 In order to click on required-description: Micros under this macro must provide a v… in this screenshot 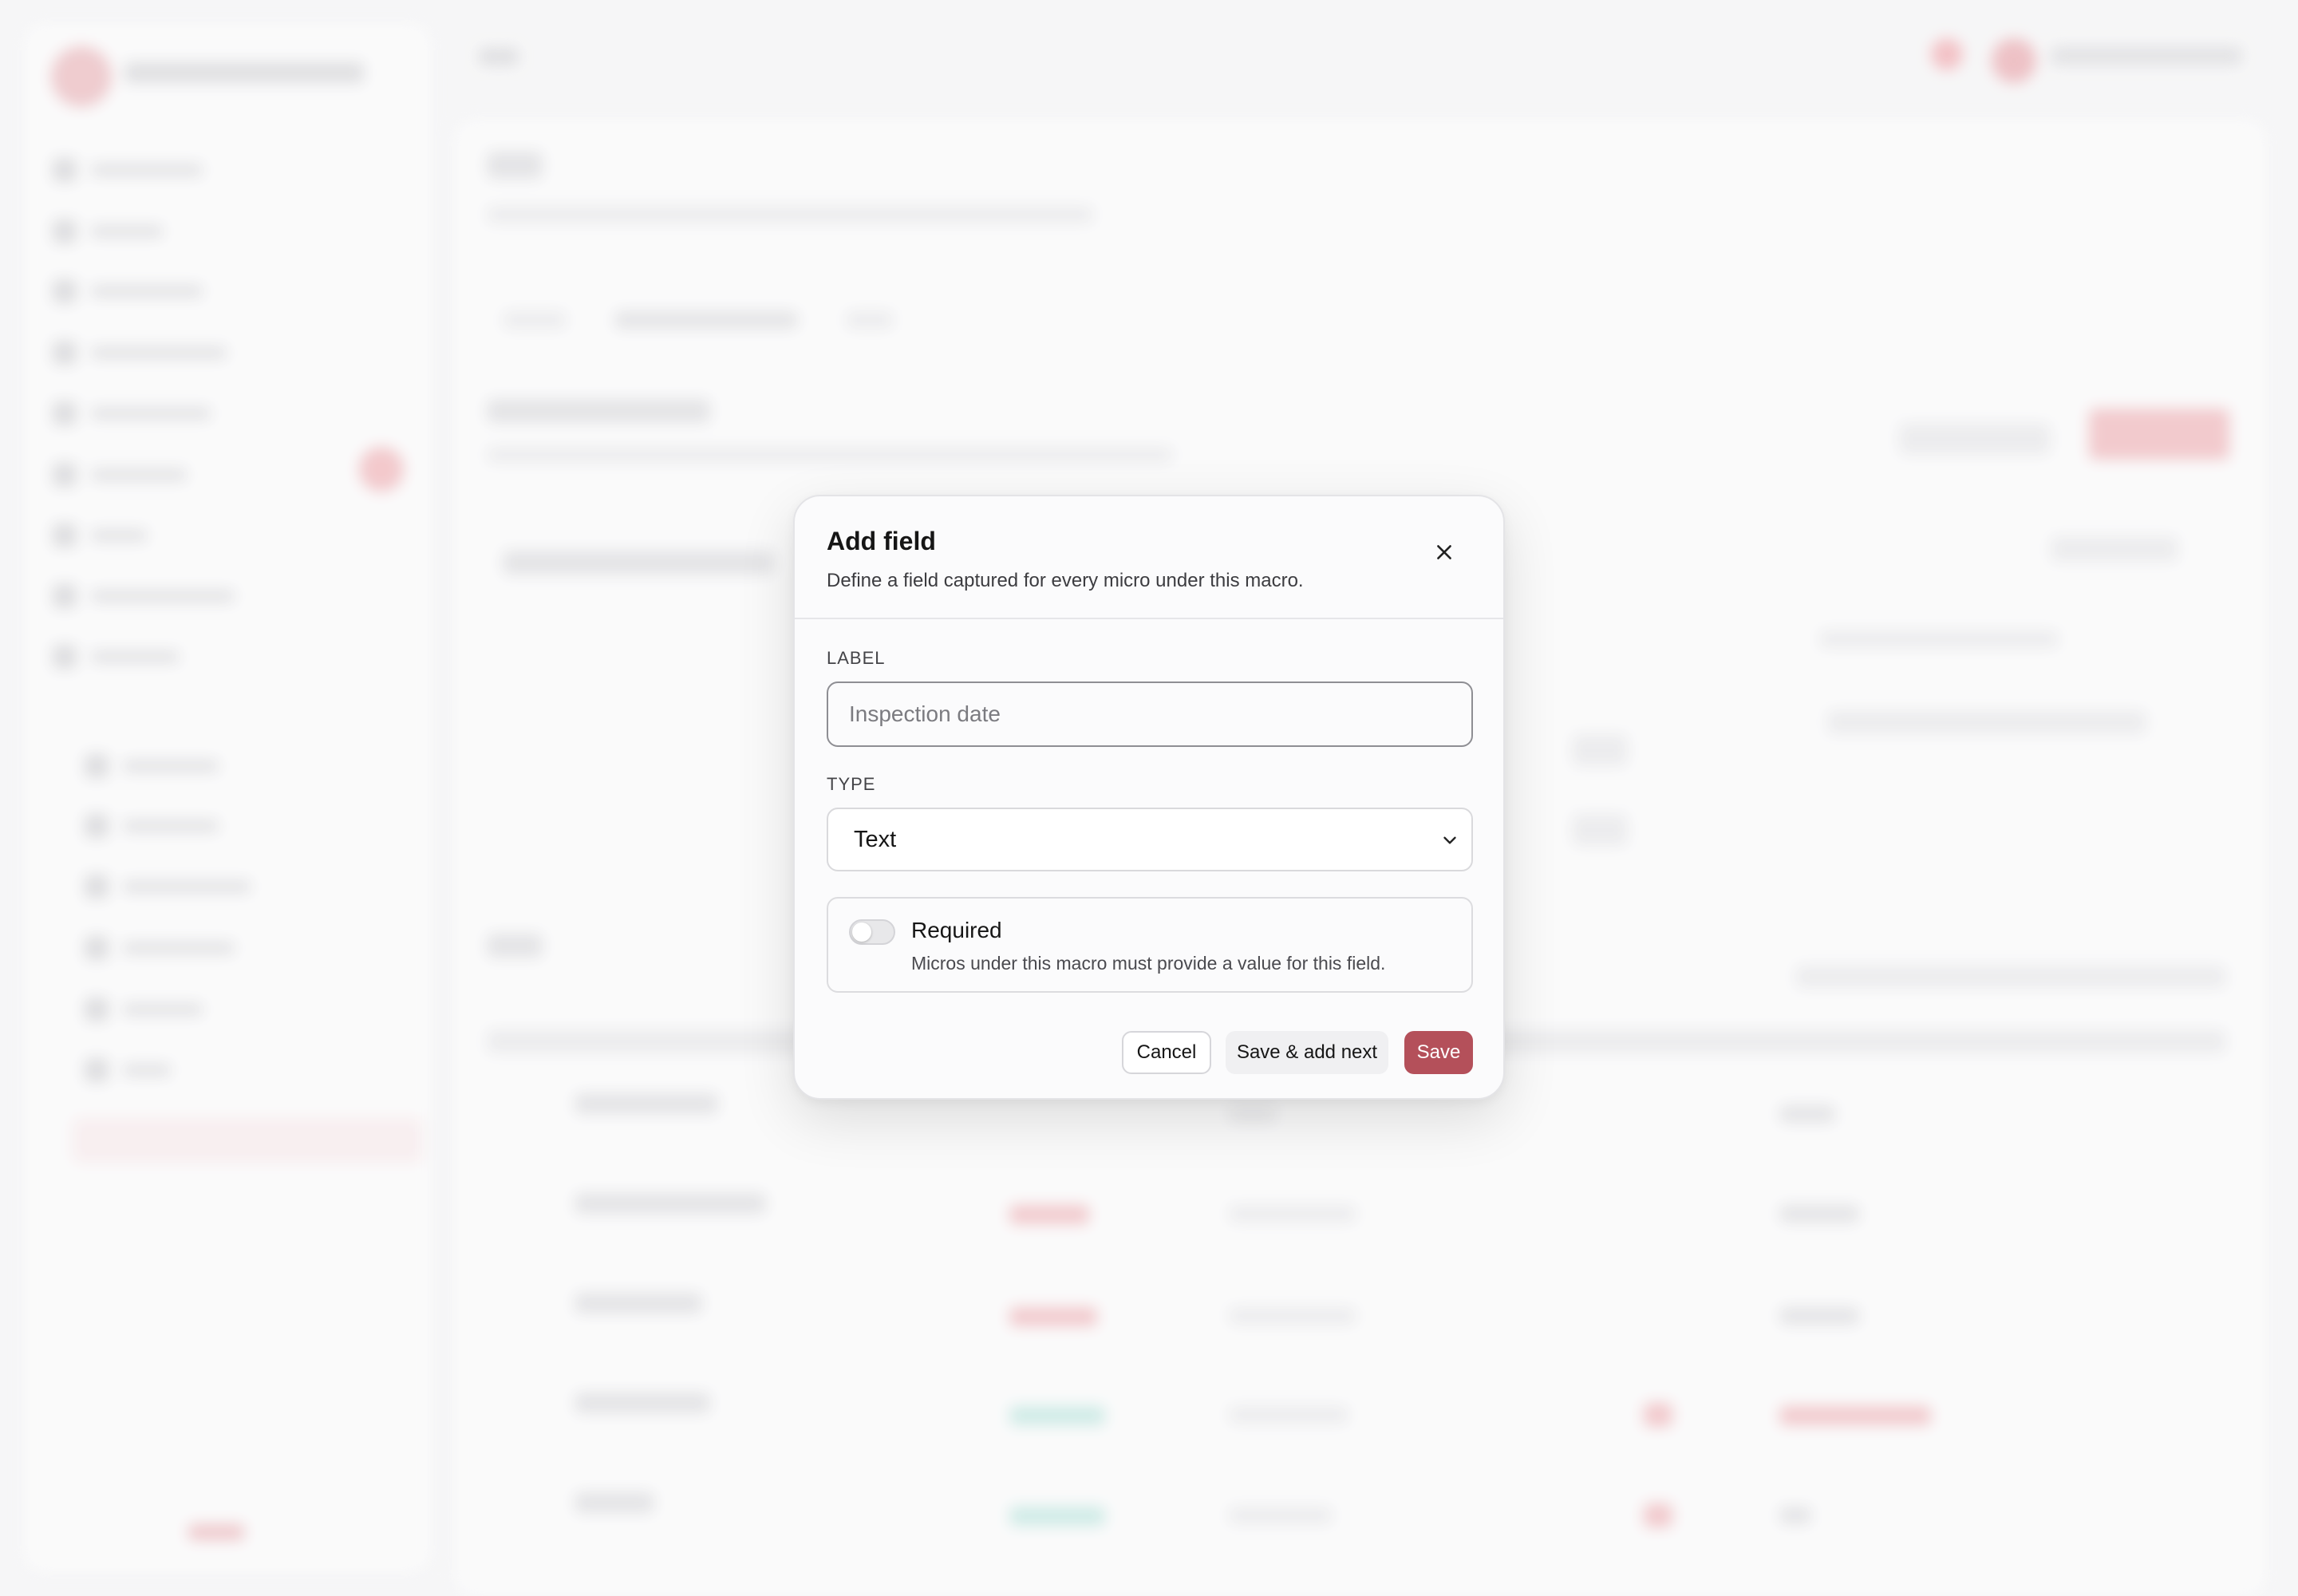, I will do `click(1149, 963)`.